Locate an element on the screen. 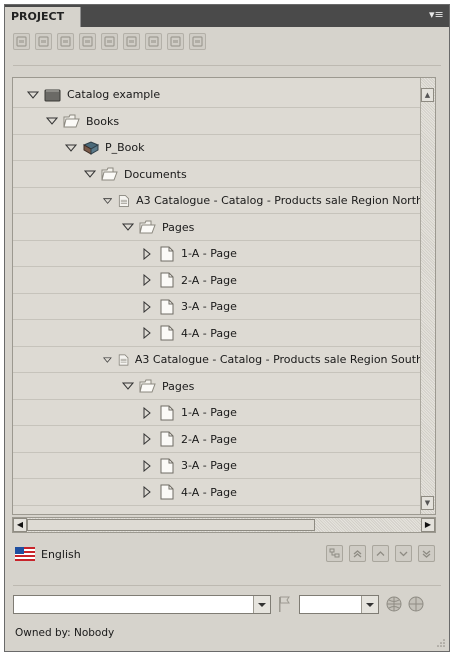  refresh-icon is located at coordinates (197, 41).